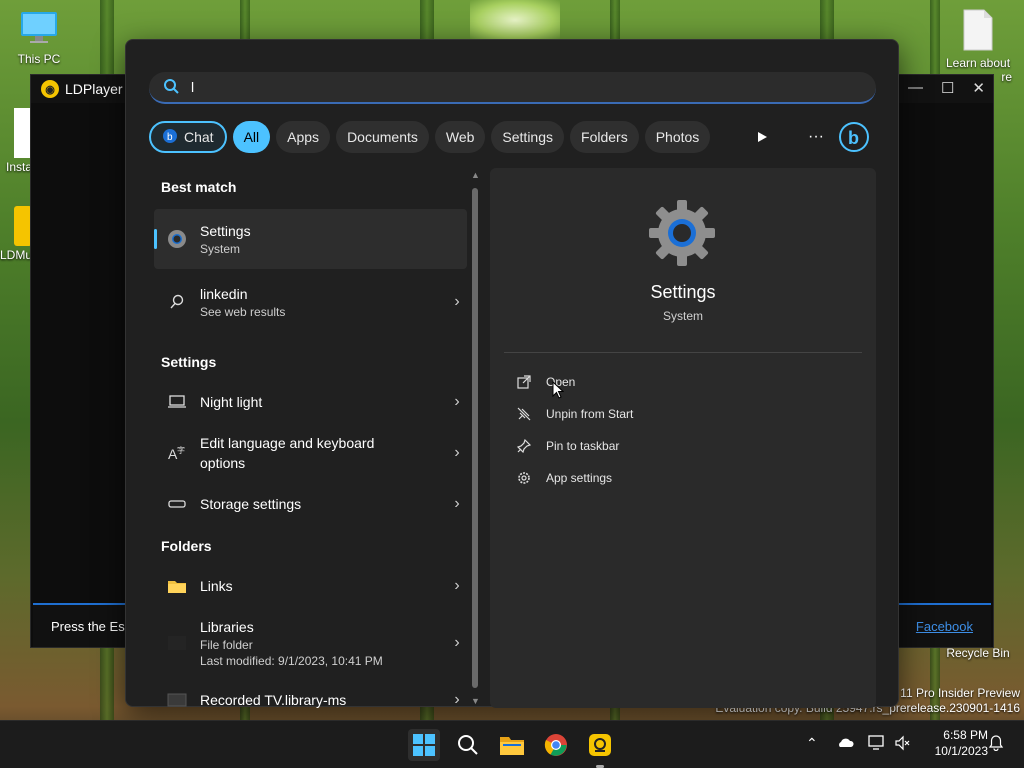 The height and width of the screenshot is (768, 1024). What do you see at coordinates (177, 402) in the screenshot?
I see `laptop-icon` at bounding box center [177, 402].